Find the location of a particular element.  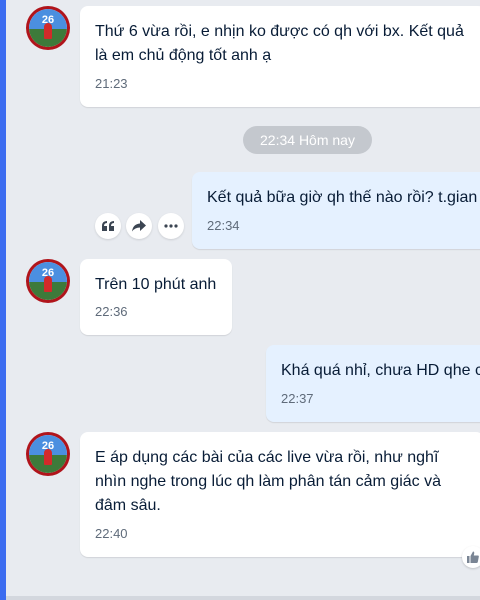

quote-icon is located at coordinates (108, 226).